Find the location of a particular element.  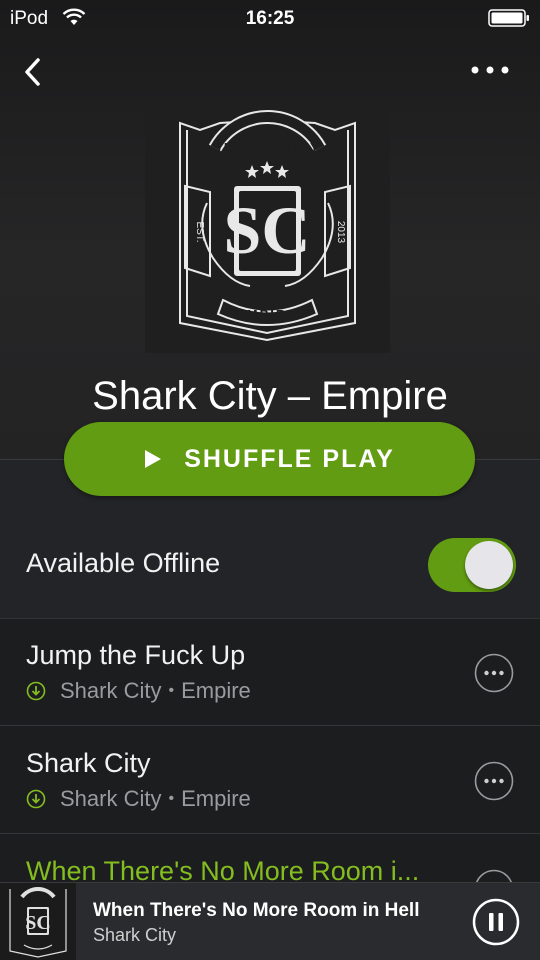

logo-arc-text: SHARK CITY is located at coordinates (266, 147).